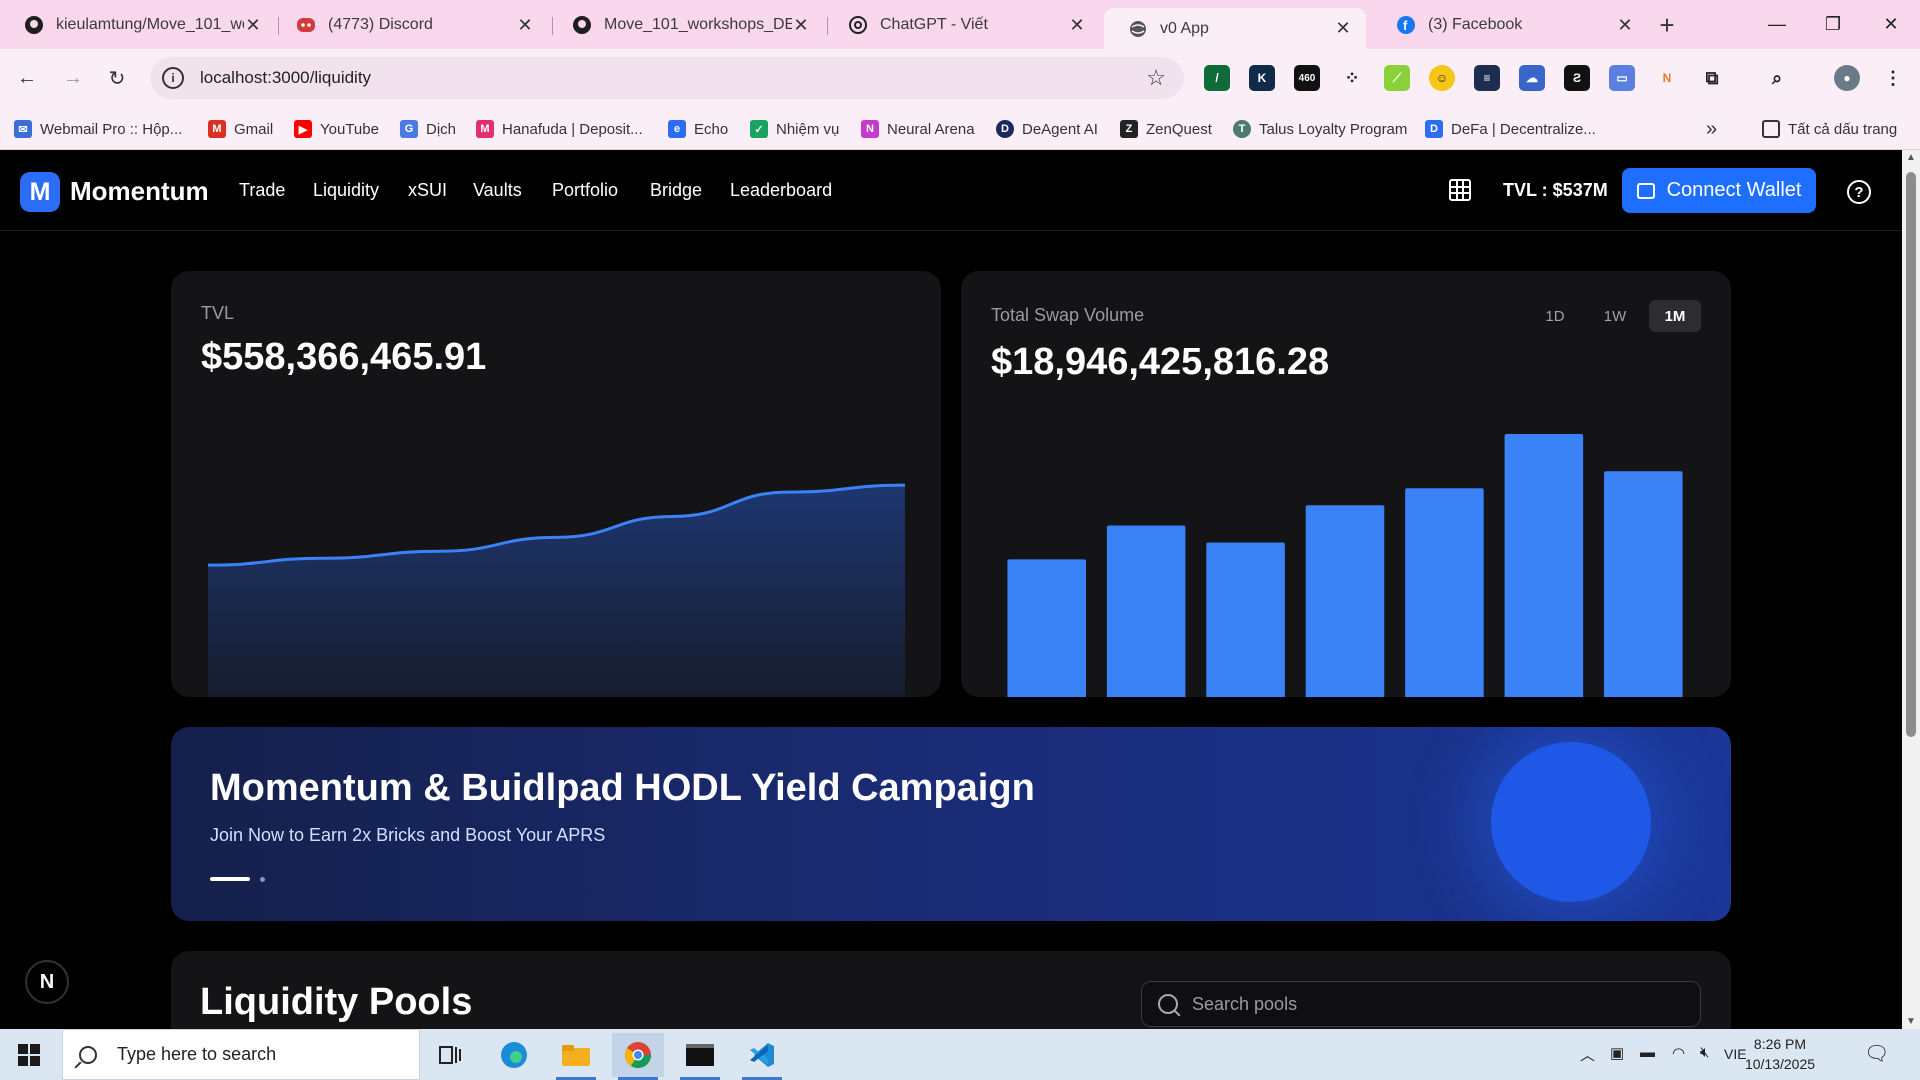 The height and width of the screenshot is (1080, 1920). I want to click on window-close-icon: ✕, so click(1891, 24).